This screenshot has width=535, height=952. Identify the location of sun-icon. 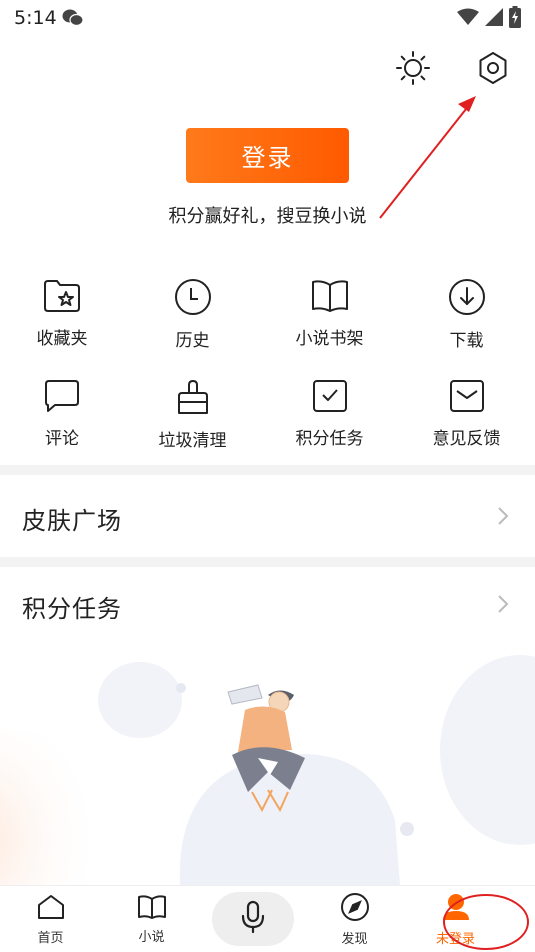
(413, 70).